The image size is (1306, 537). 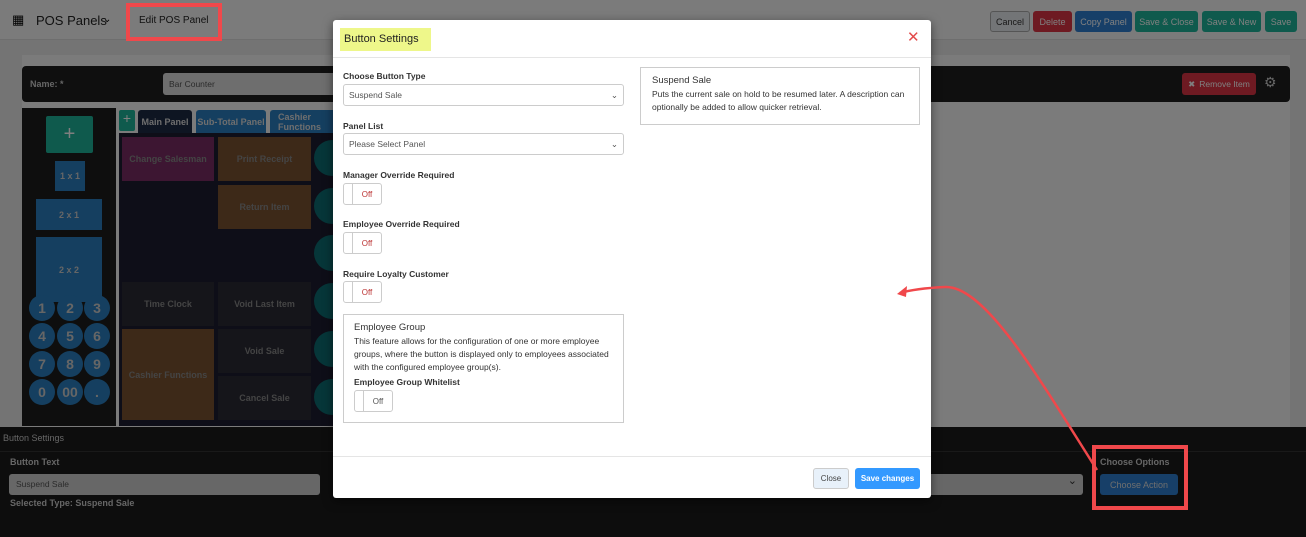 I want to click on arrow-head-icon, so click(x=902, y=291).